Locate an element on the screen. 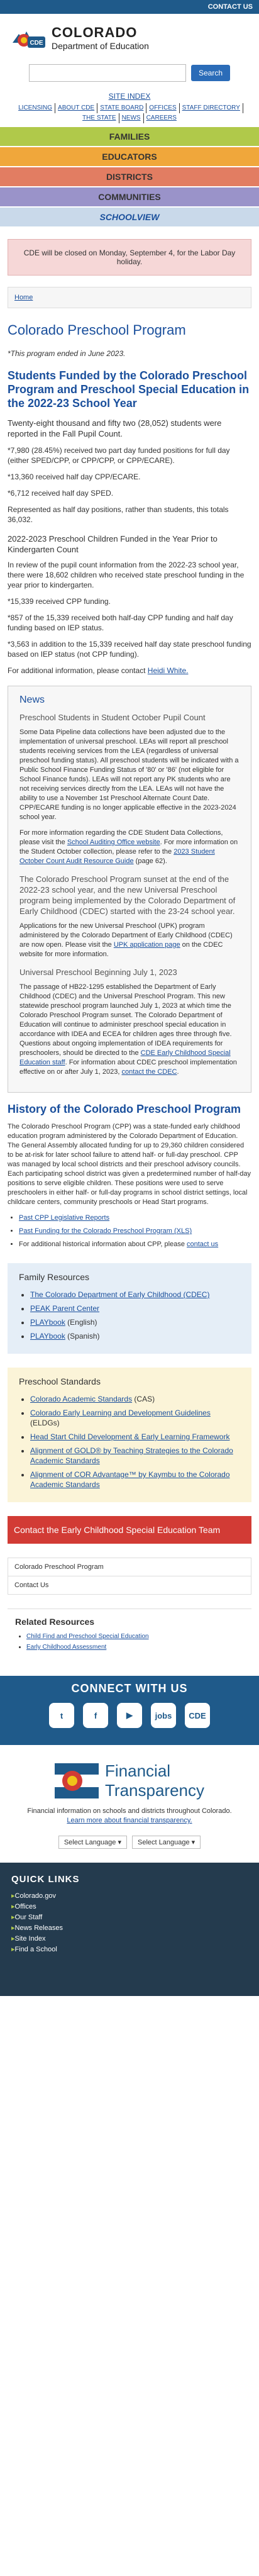 The height and width of the screenshot is (2576, 259). upk-application-link: UPK application page is located at coordinates (147, 945).